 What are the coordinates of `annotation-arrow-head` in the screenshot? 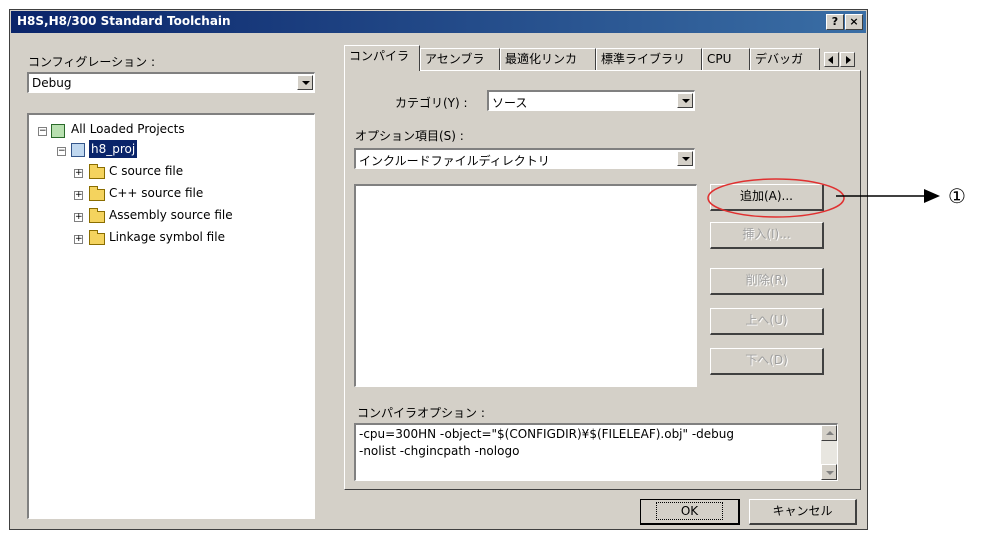 It's located at (932, 196).